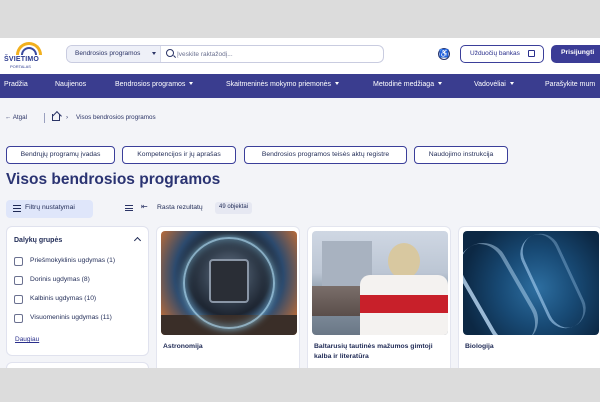  What do you see at coordinates (137, 240) in the screenshot?
I see `chevron-up-icon` at bounding box center [137, 240].